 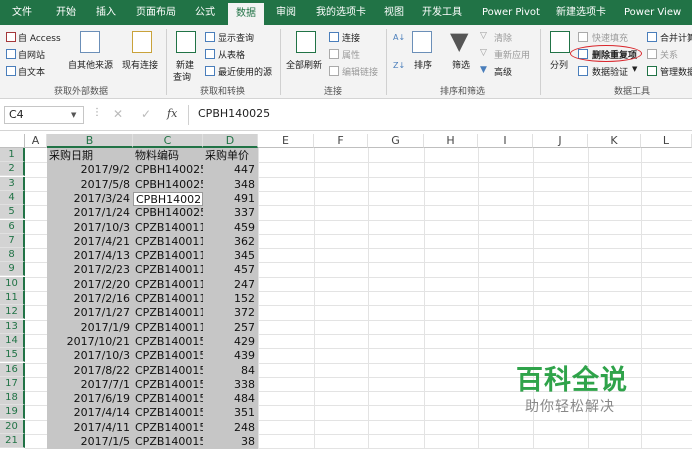 I want to click on edit-links-button: 编辑链接, so click(x=360, y=71).